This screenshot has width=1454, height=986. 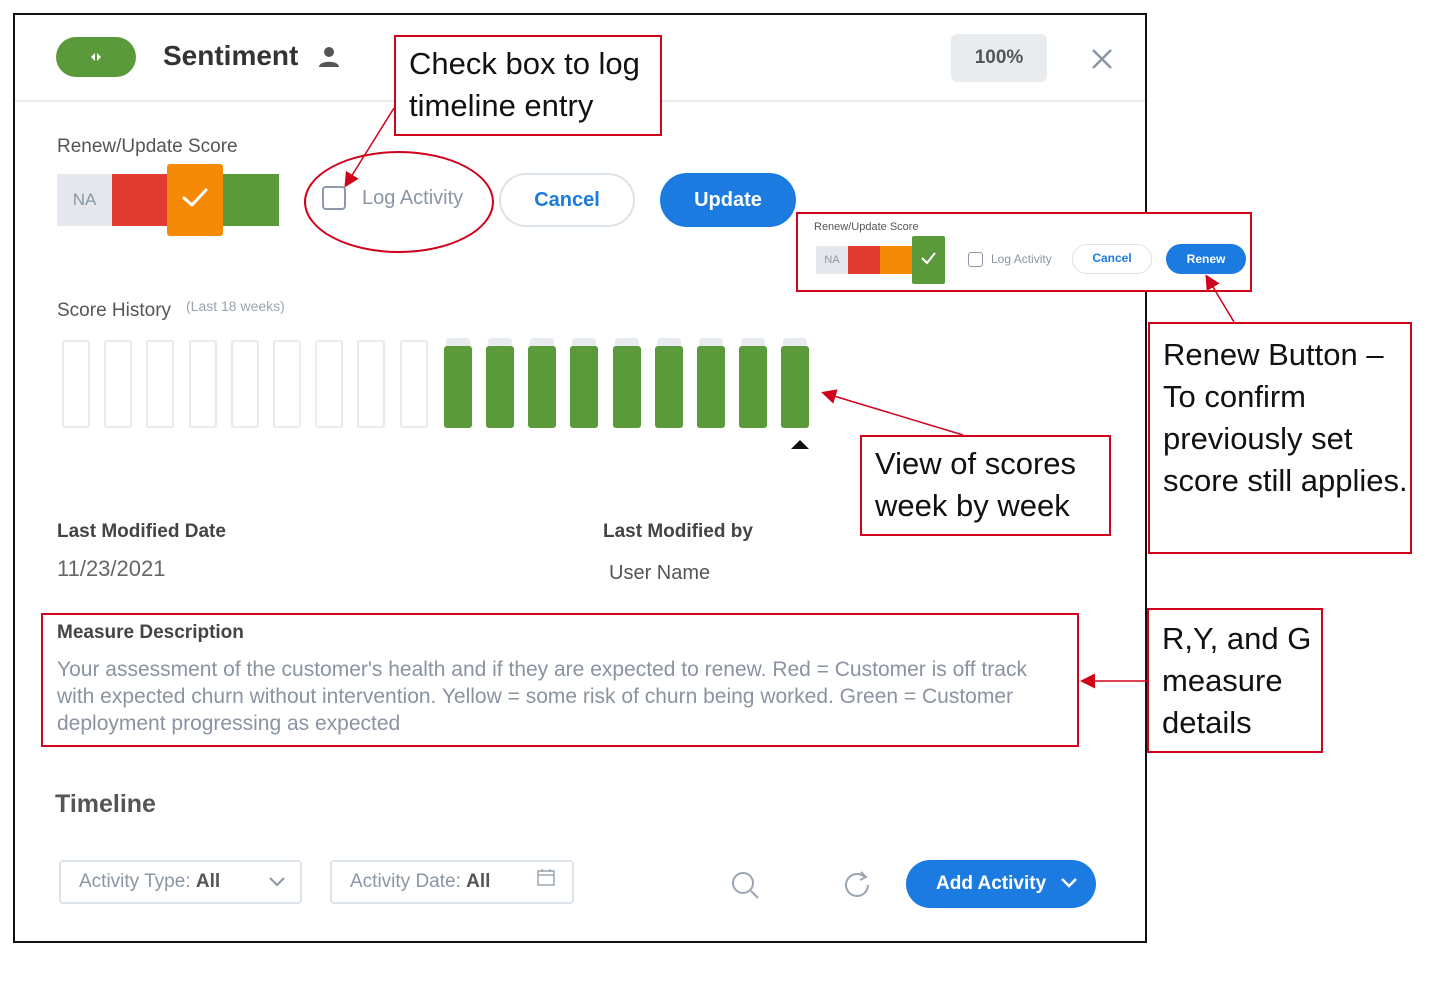 What do you see at coordinates (832, 260) in the screenshot?
I see `mini-score-option-na: NA` at bounding box center [832, 260].